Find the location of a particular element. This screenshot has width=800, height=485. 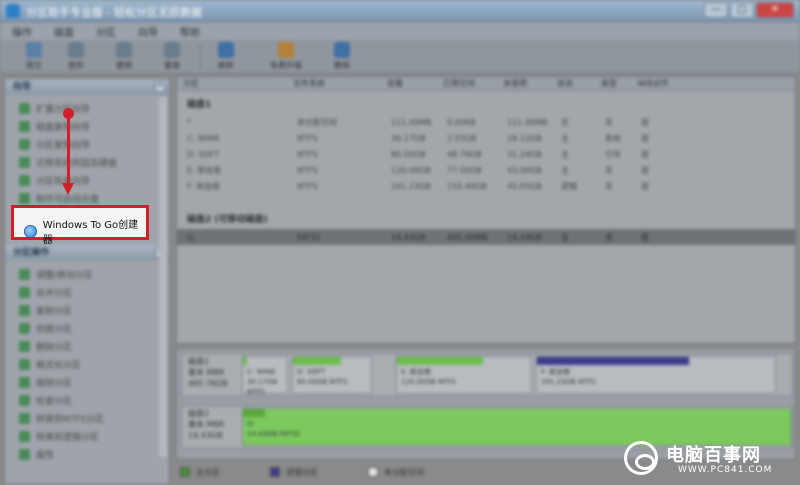

partition-block: C: WIN8 30.17GB NTFS is located at coordinates (265, 376).